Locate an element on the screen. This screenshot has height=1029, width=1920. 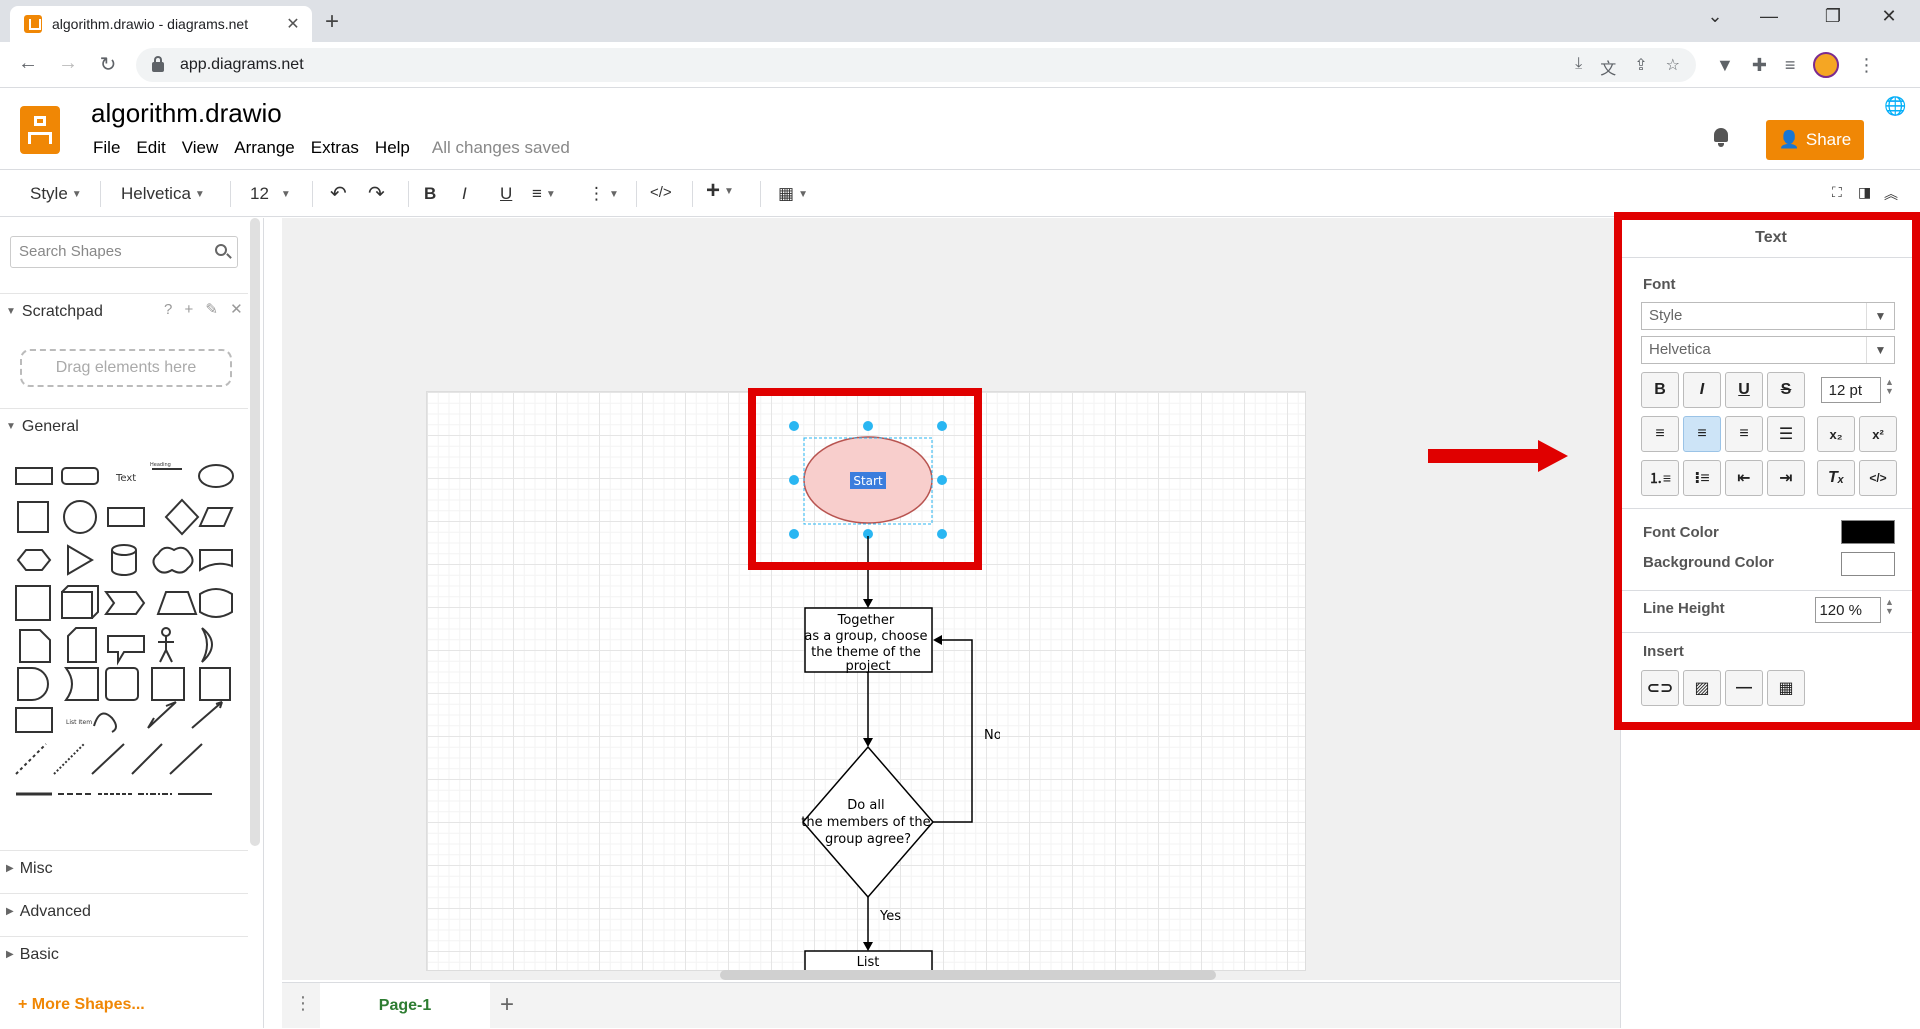
document-title: algorithm.drawio is located at coordinates (186, 113).